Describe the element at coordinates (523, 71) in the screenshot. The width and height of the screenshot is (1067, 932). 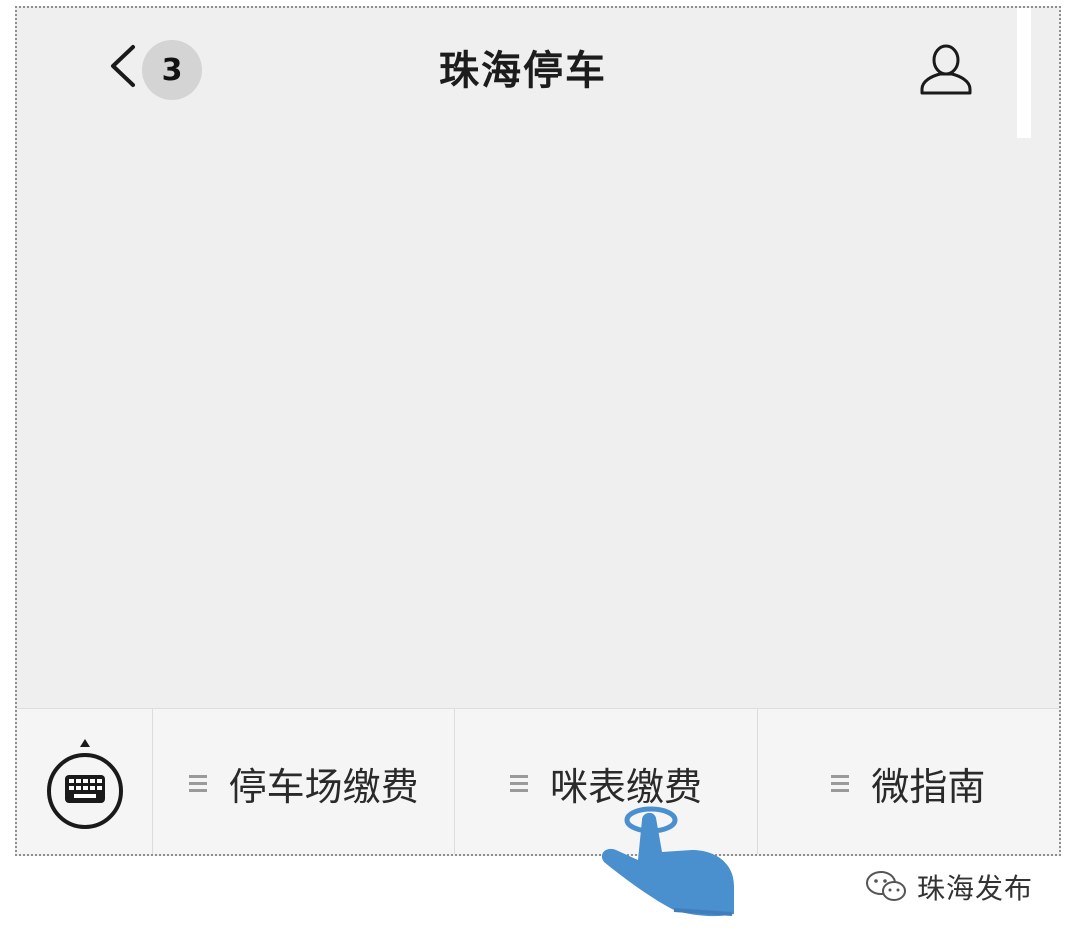
I see `page-title: 珠海停车` at that location.